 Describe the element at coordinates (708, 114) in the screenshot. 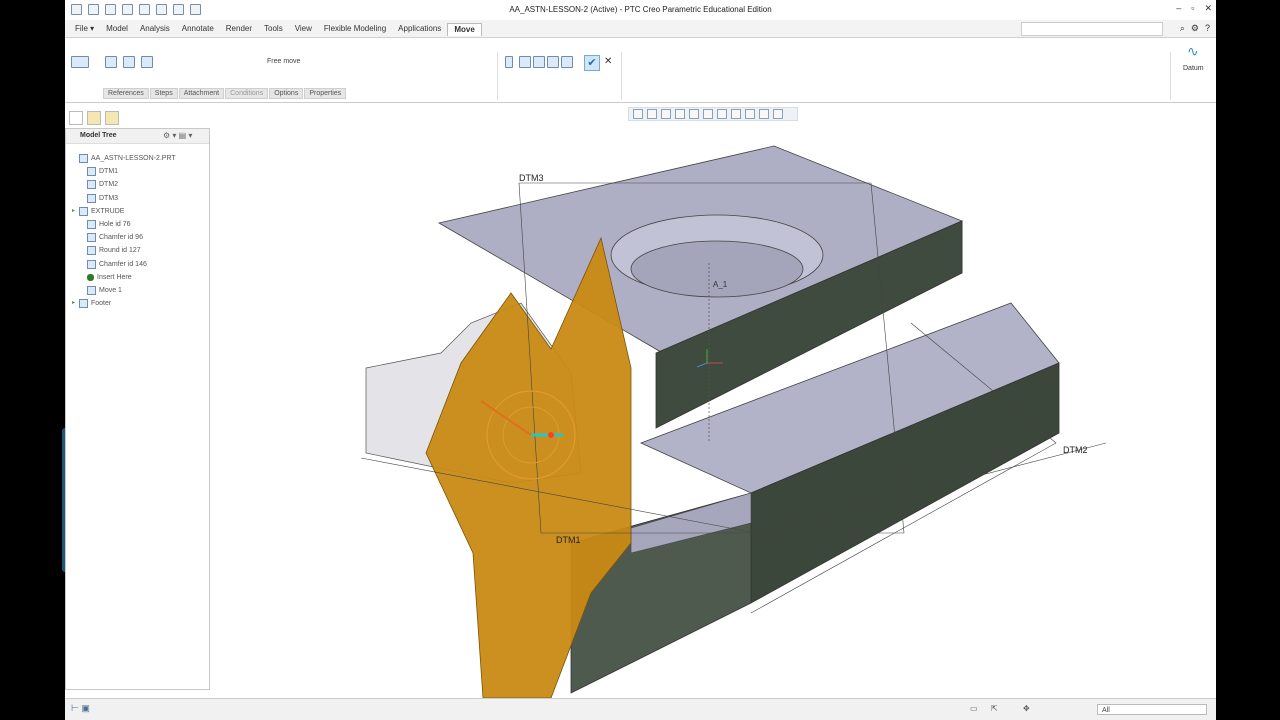

I see `saved-orientations-icon` at that location.